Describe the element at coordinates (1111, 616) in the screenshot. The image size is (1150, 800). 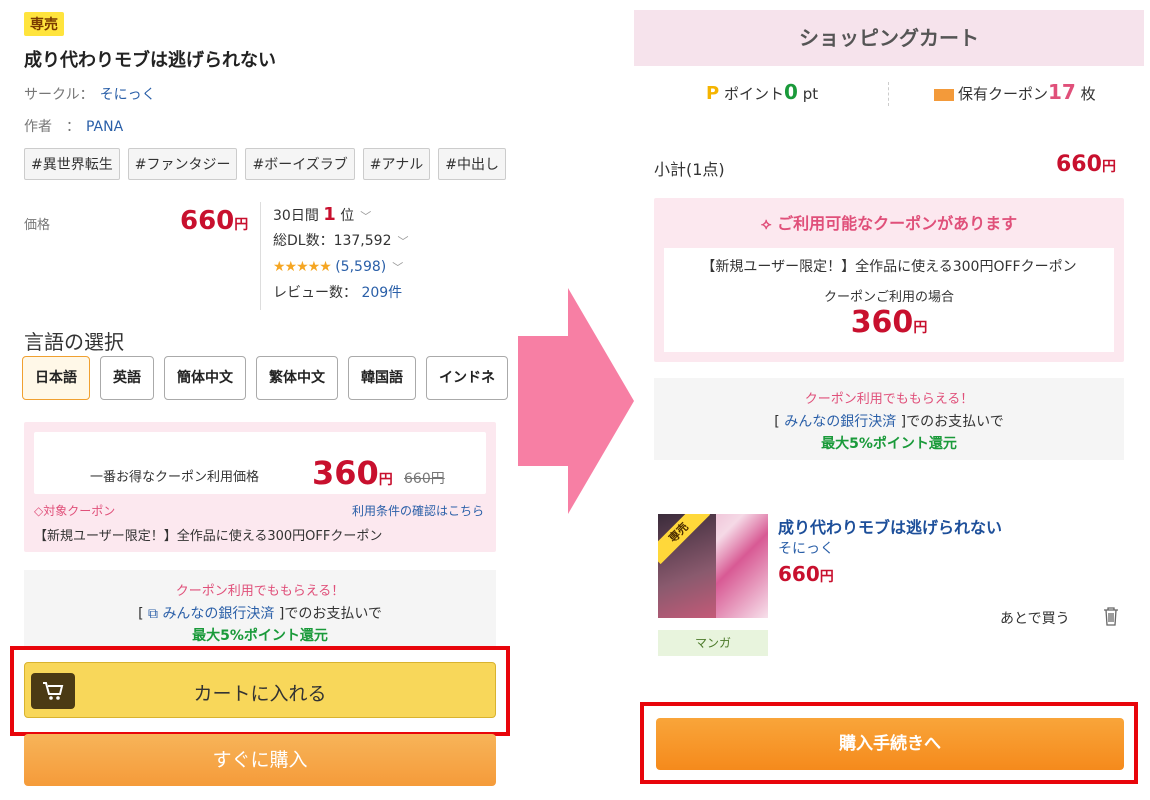
I see `trash-icon` at that location.